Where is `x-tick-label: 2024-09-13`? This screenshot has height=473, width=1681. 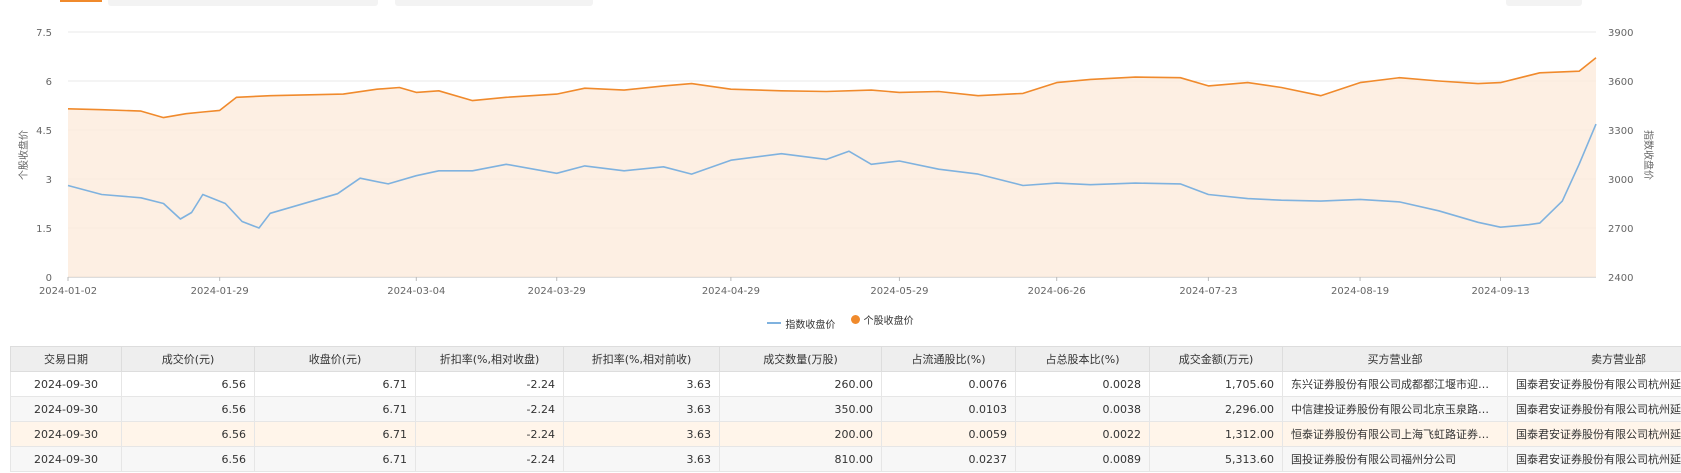 x-tick-label: 2024-09-13 is located at coordinates (1500, 291).